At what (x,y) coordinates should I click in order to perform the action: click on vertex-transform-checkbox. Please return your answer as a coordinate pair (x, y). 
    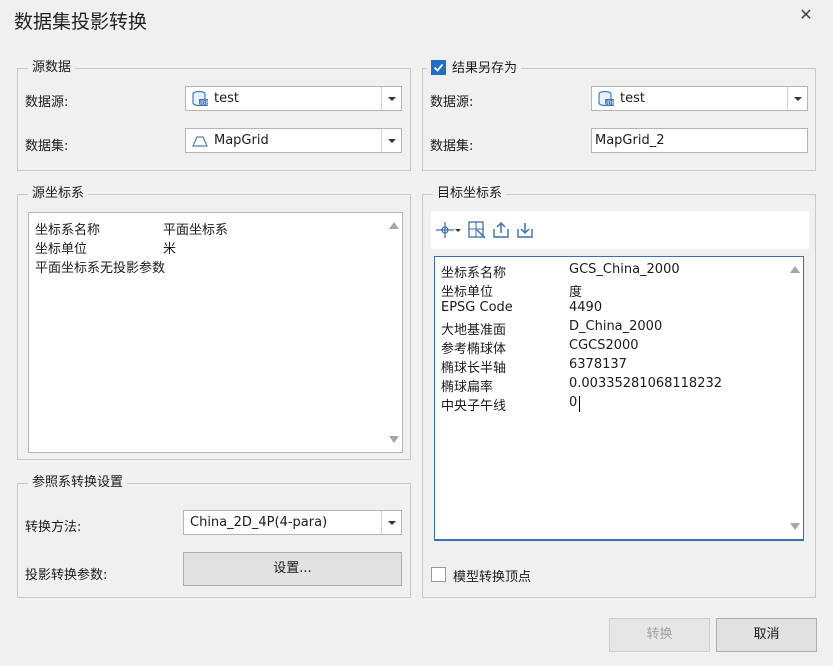
    Looking at the image, I should click on (438, 574).